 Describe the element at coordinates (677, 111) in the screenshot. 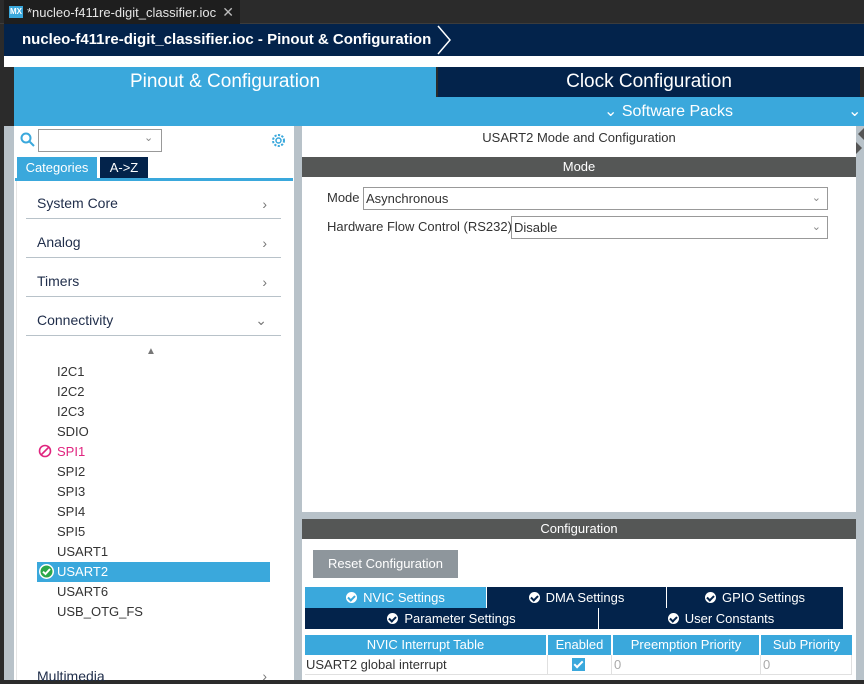

I see `software-packs-label: Software Packs` at that location.